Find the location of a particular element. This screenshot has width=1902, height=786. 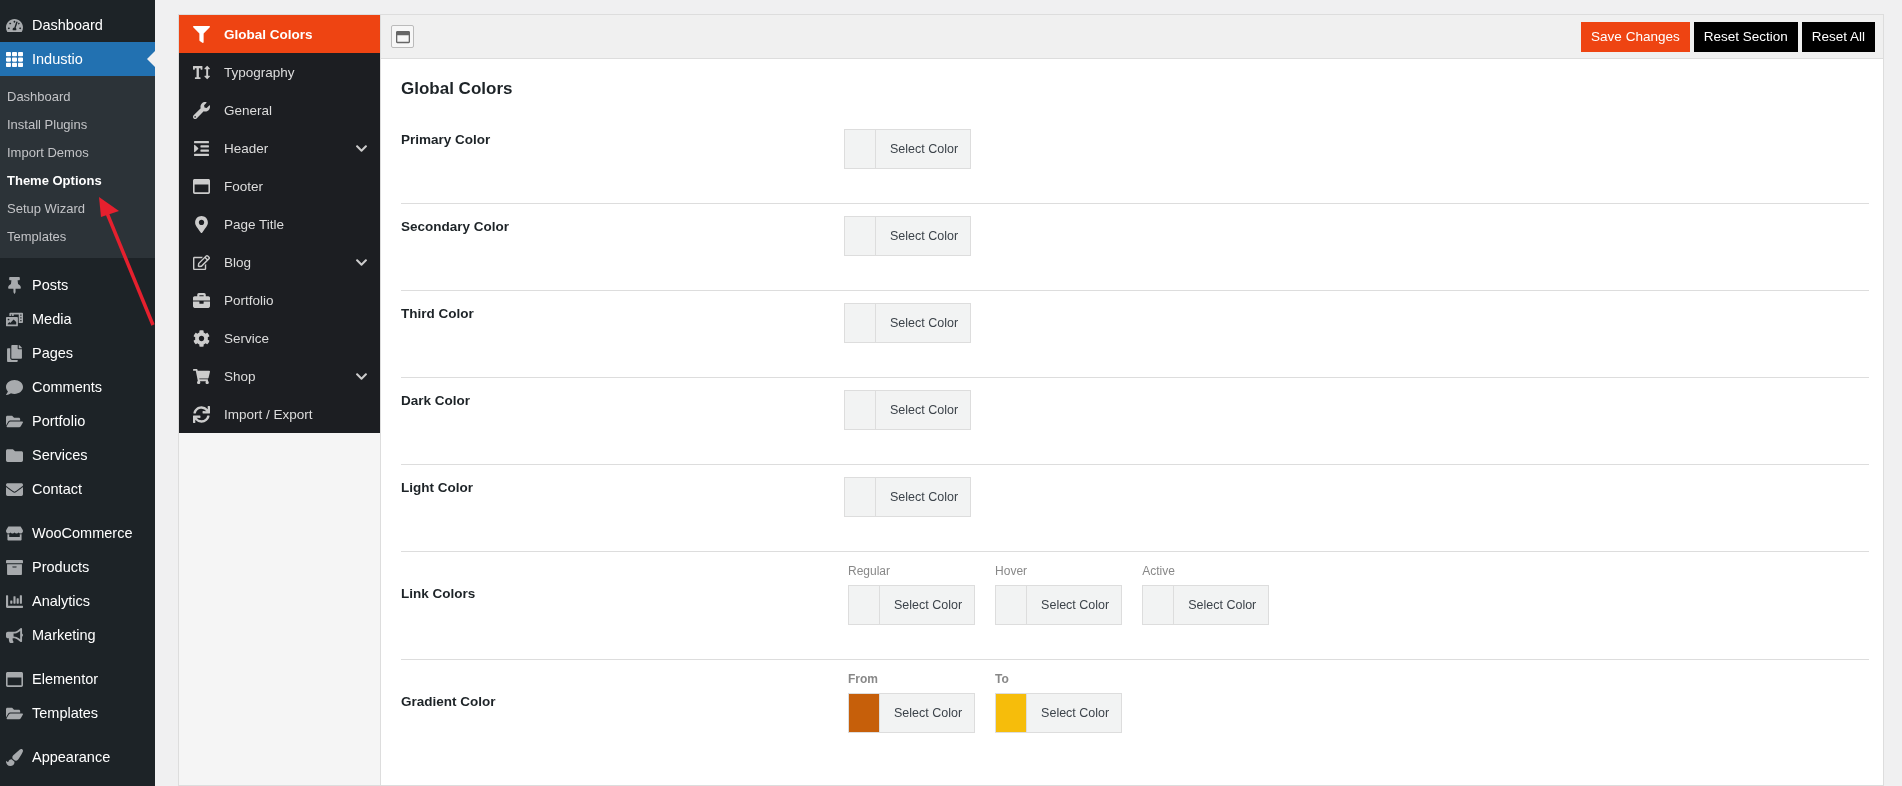

admin-menu-item: WooCommerce is located at coordinates (77, 533).